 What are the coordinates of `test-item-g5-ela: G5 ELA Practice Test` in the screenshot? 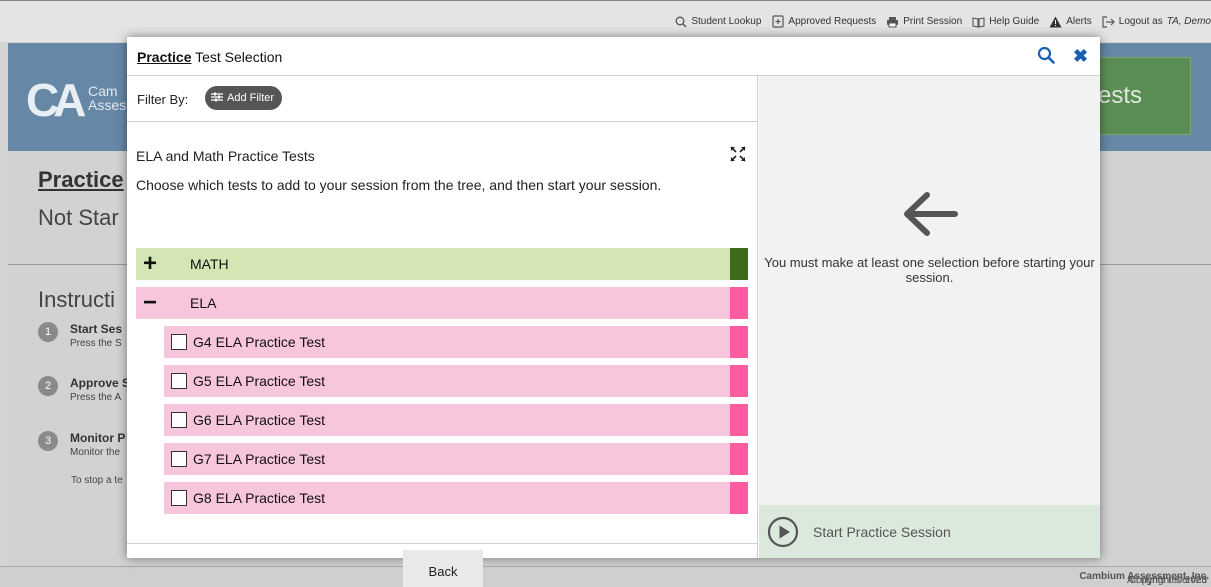 It's located at (456, 381).